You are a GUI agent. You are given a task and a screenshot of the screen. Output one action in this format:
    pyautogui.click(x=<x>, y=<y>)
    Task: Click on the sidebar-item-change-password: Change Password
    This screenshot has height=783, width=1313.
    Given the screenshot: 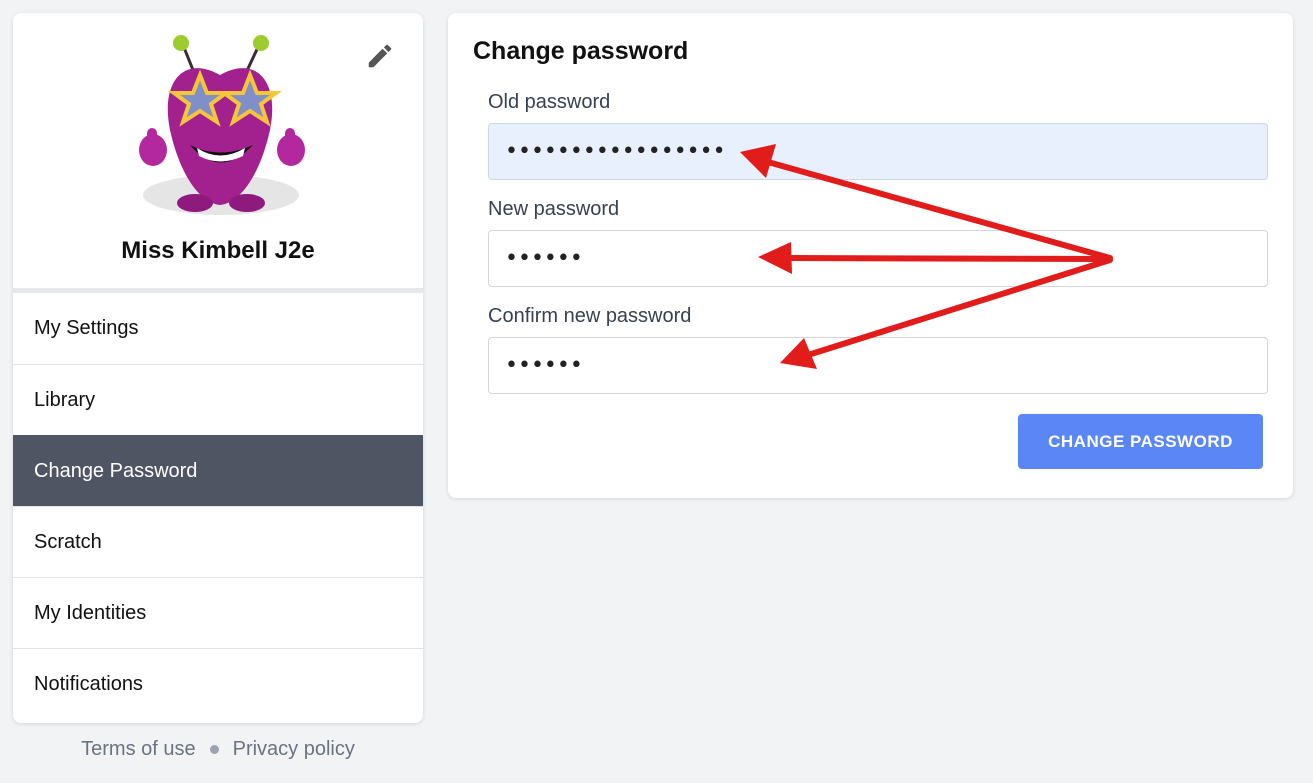 What is the action you would take?
    pyautogui.click(x=218, y=470)
    